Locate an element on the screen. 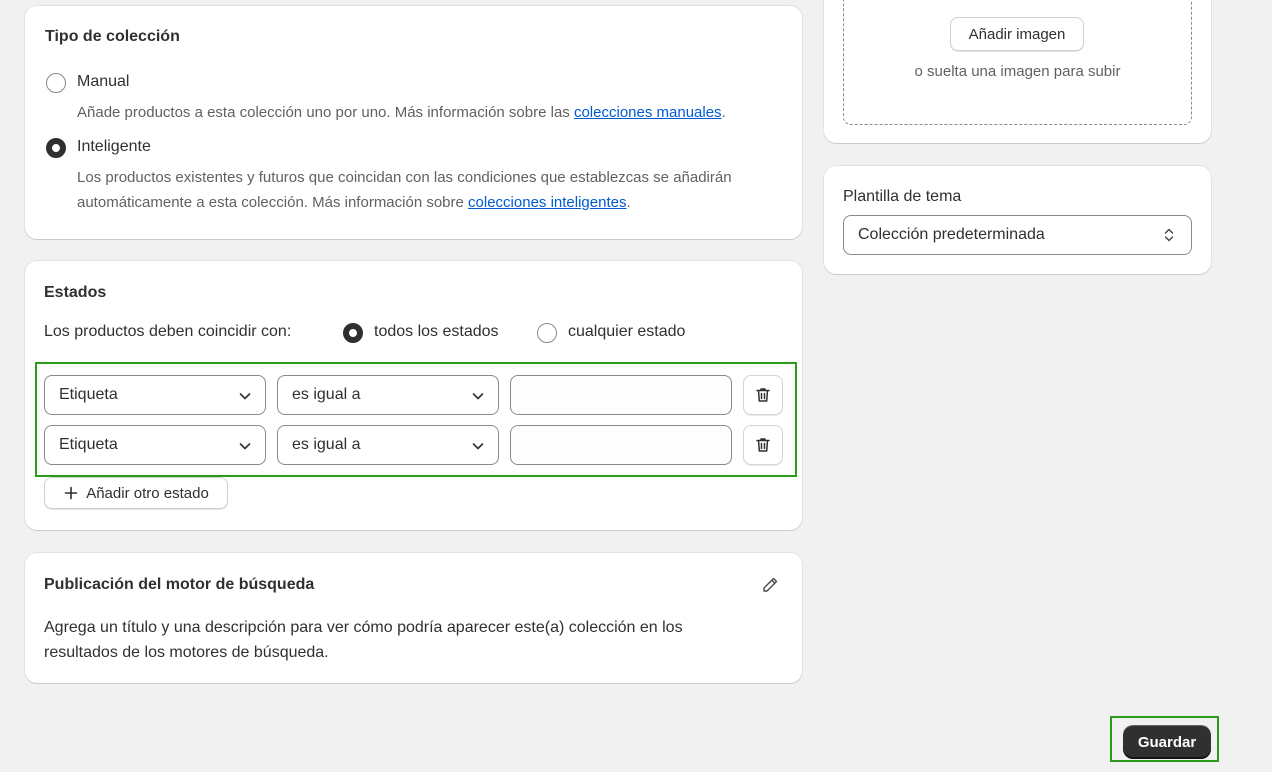  smart-collections-link: colecciones inteligentes is located at coordinates (547, 202).